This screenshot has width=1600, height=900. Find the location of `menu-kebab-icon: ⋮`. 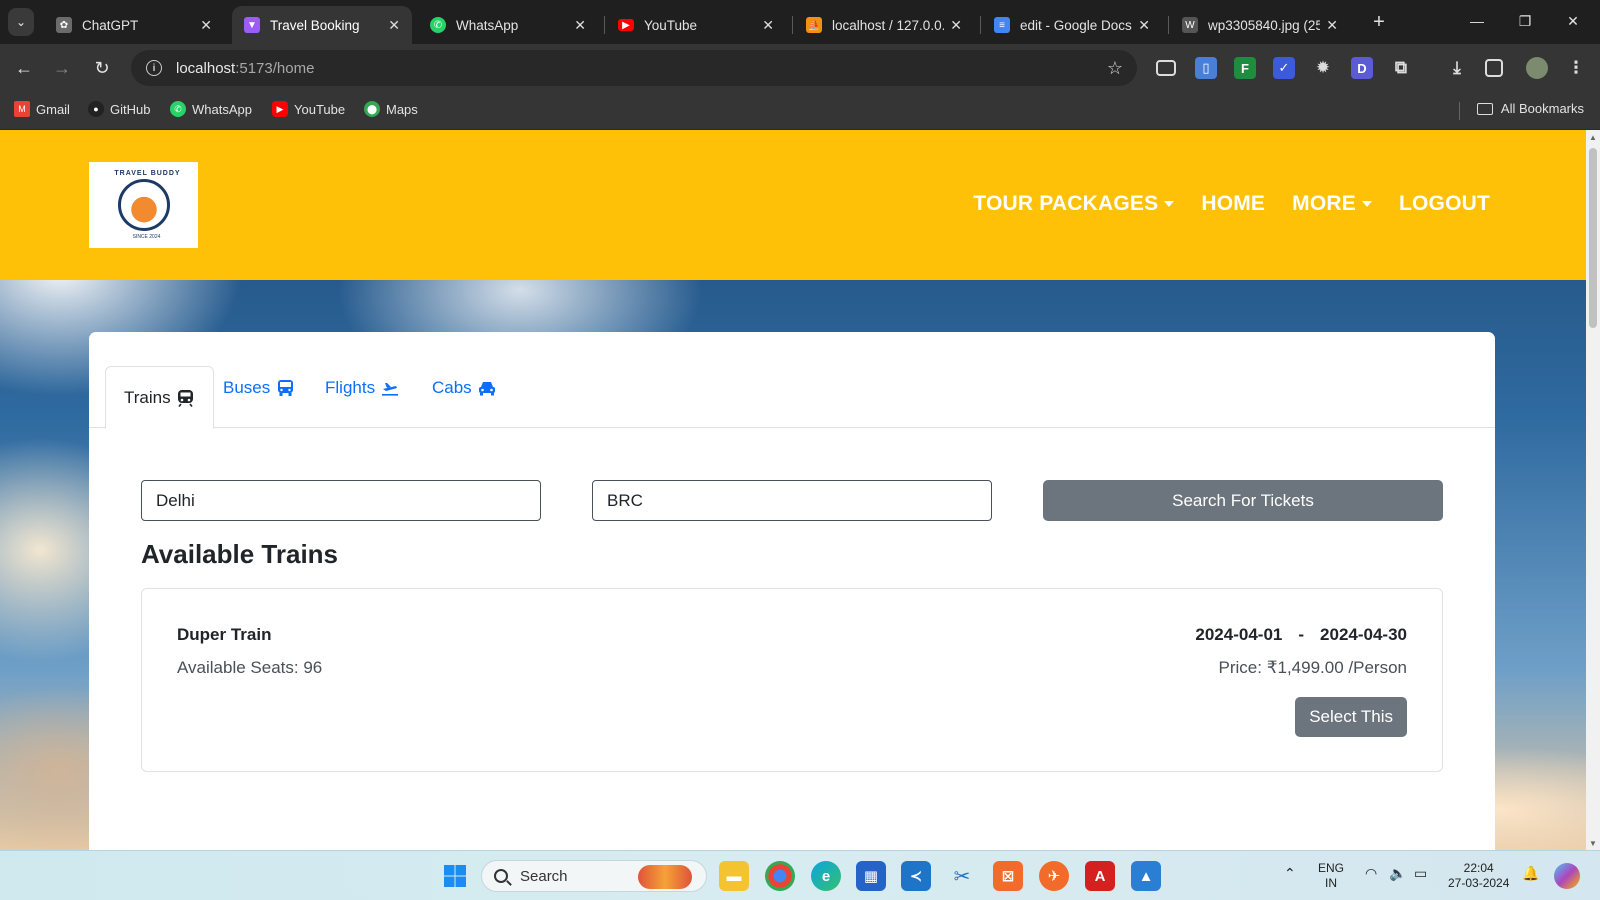

menu-kebab-icon: ⋮ is located at coordinates (1576, 68).